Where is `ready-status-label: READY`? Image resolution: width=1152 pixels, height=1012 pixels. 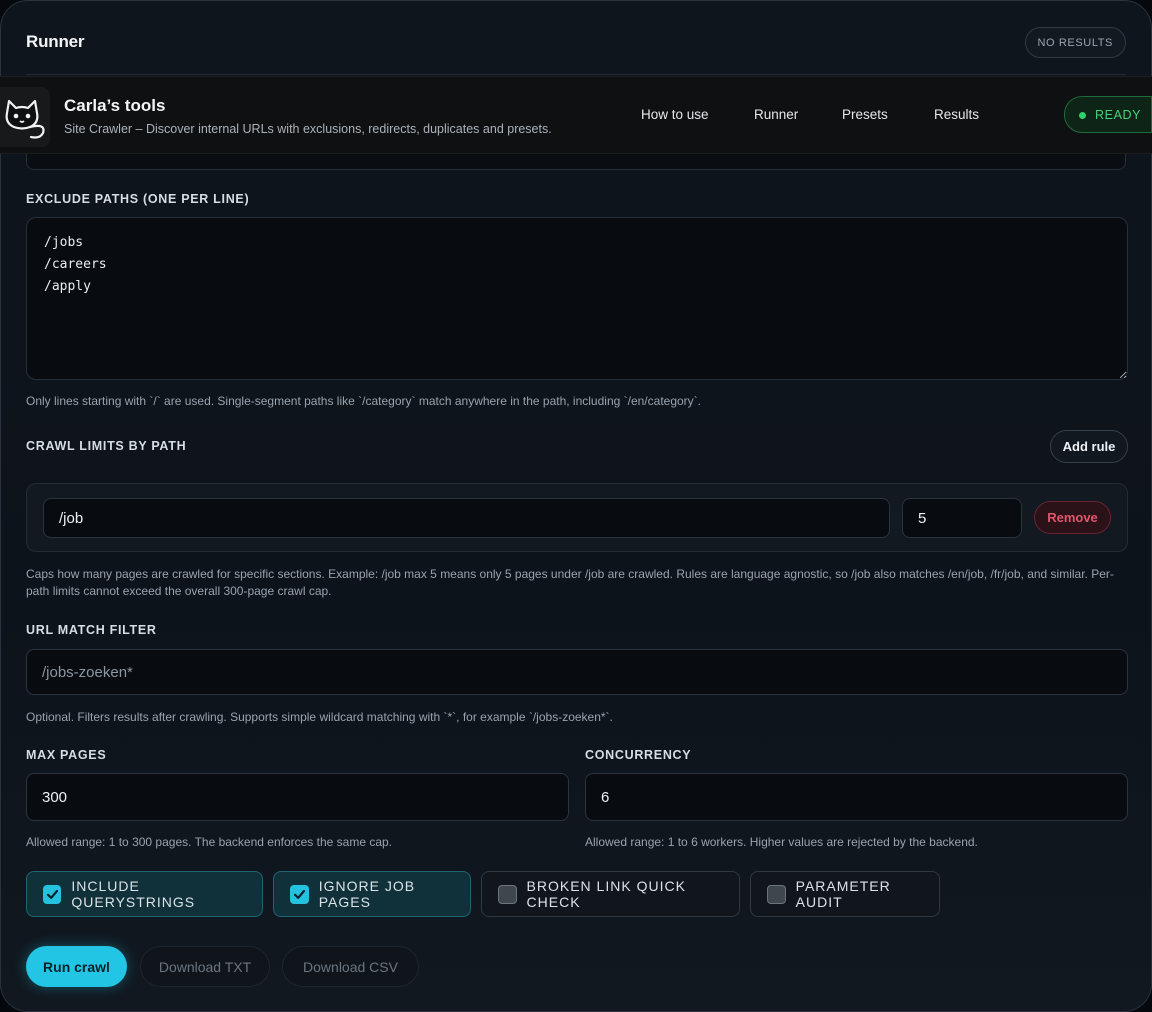 ready-status-label: READY is located at coordinates (1118, 114).